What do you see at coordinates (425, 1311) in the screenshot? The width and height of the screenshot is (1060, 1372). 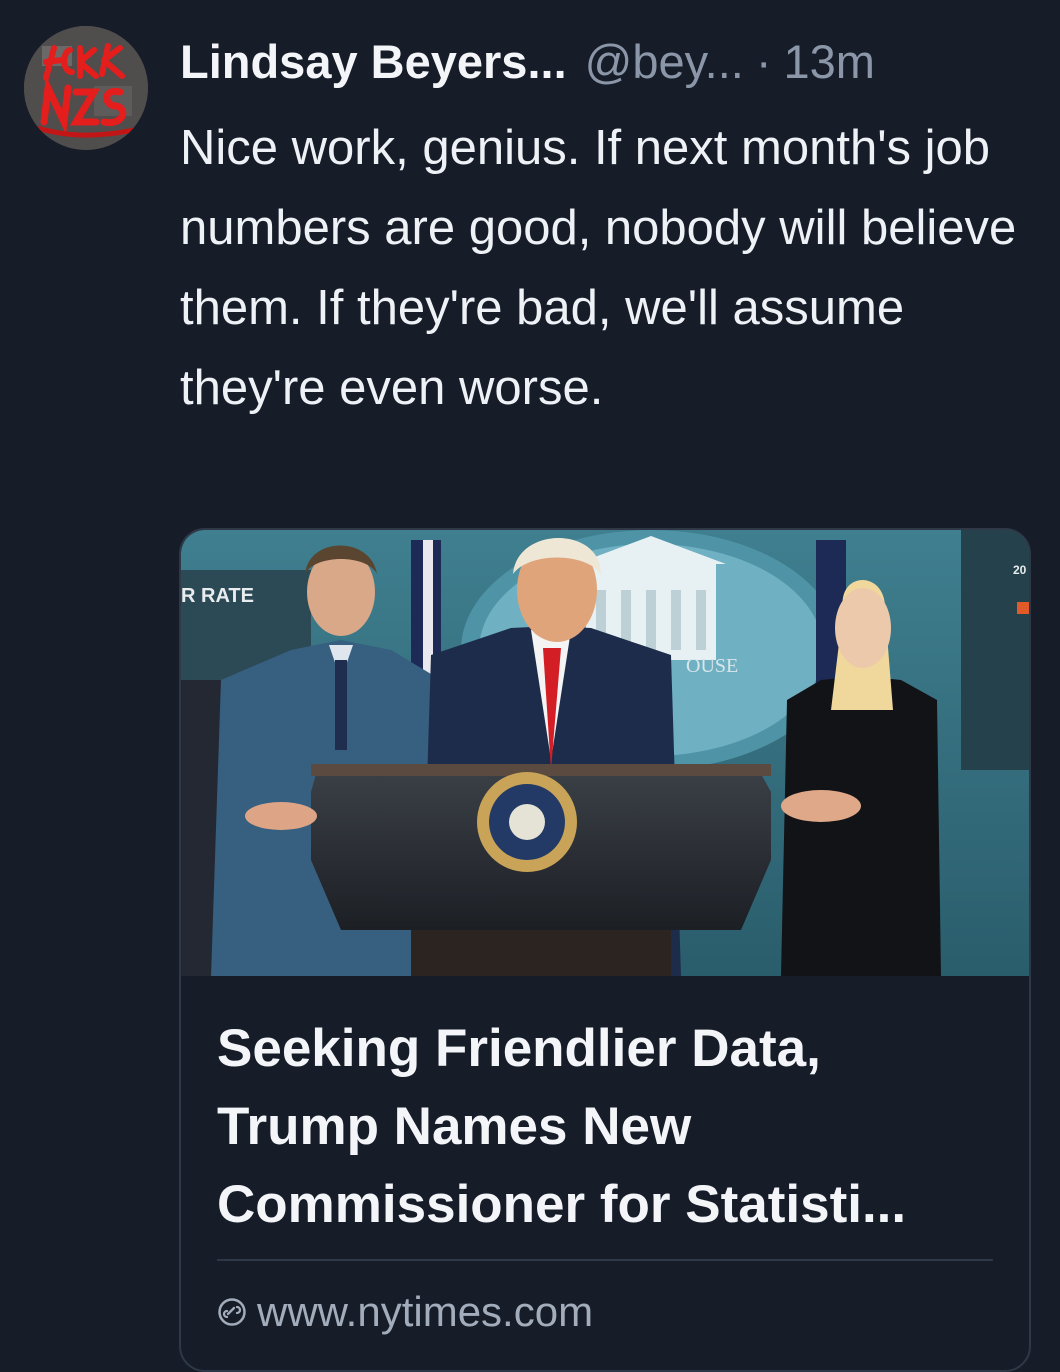 I see `link-card-domain-text: www.nytimes.com` at bounding box center [425, 1311].